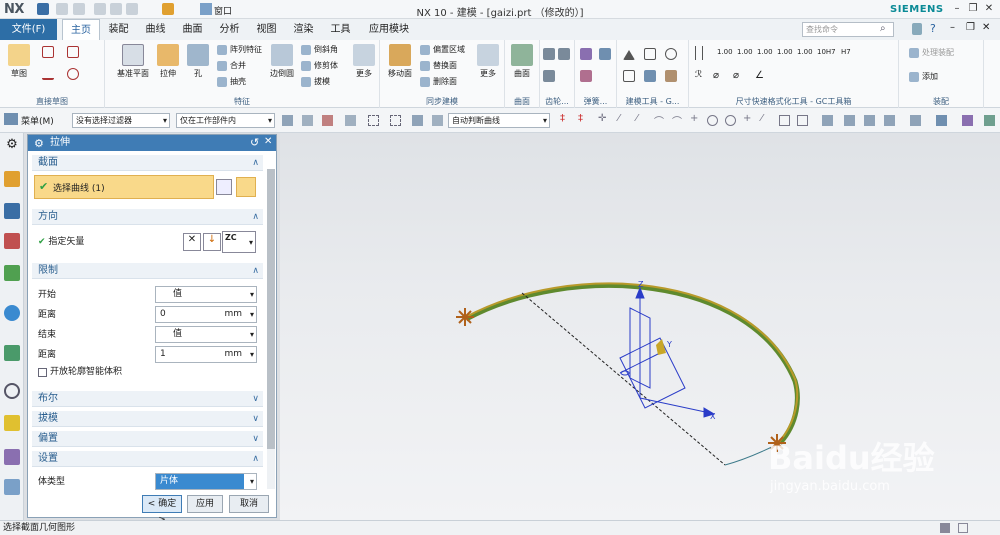 This screenshot has height=535, width=1000. Describe the element at coordinates (266, 29) in the screenshot. I see `tab-view: 视图` at that location.